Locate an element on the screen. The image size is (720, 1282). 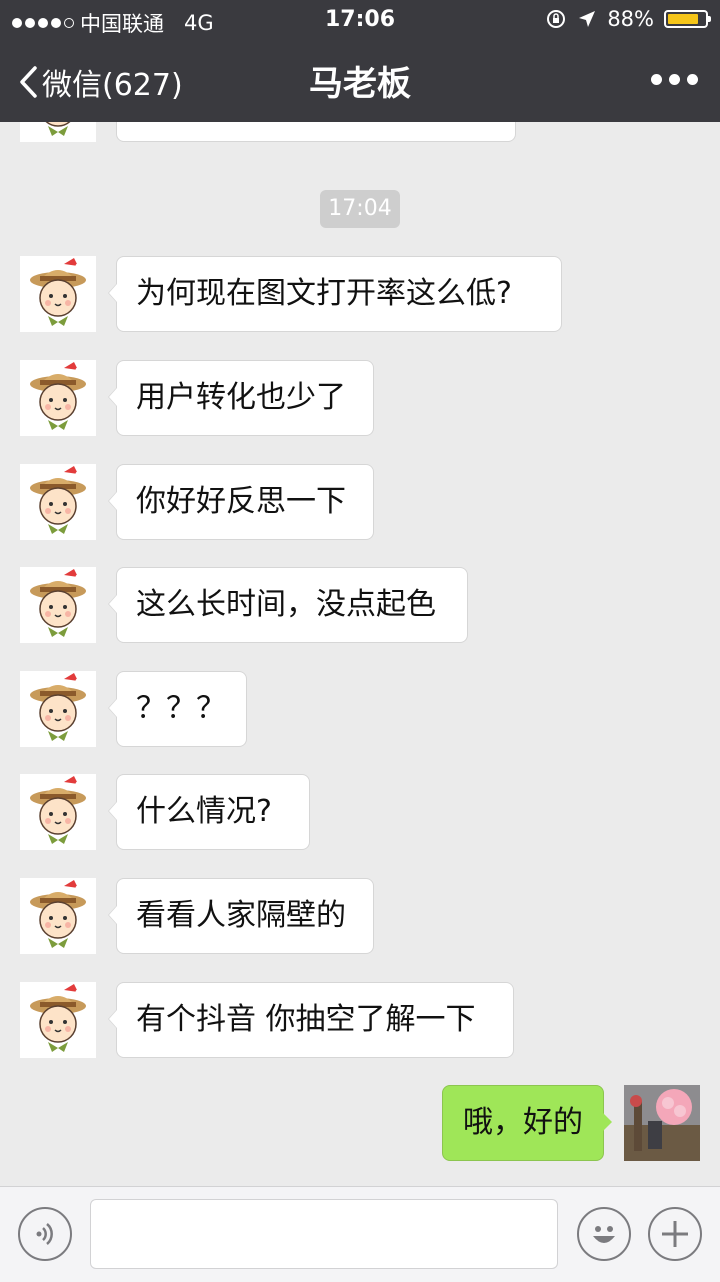
top-bar: 中国联通 4G 17:06 88% 微信(627) 马老板 is located at coordinates (360, 61).